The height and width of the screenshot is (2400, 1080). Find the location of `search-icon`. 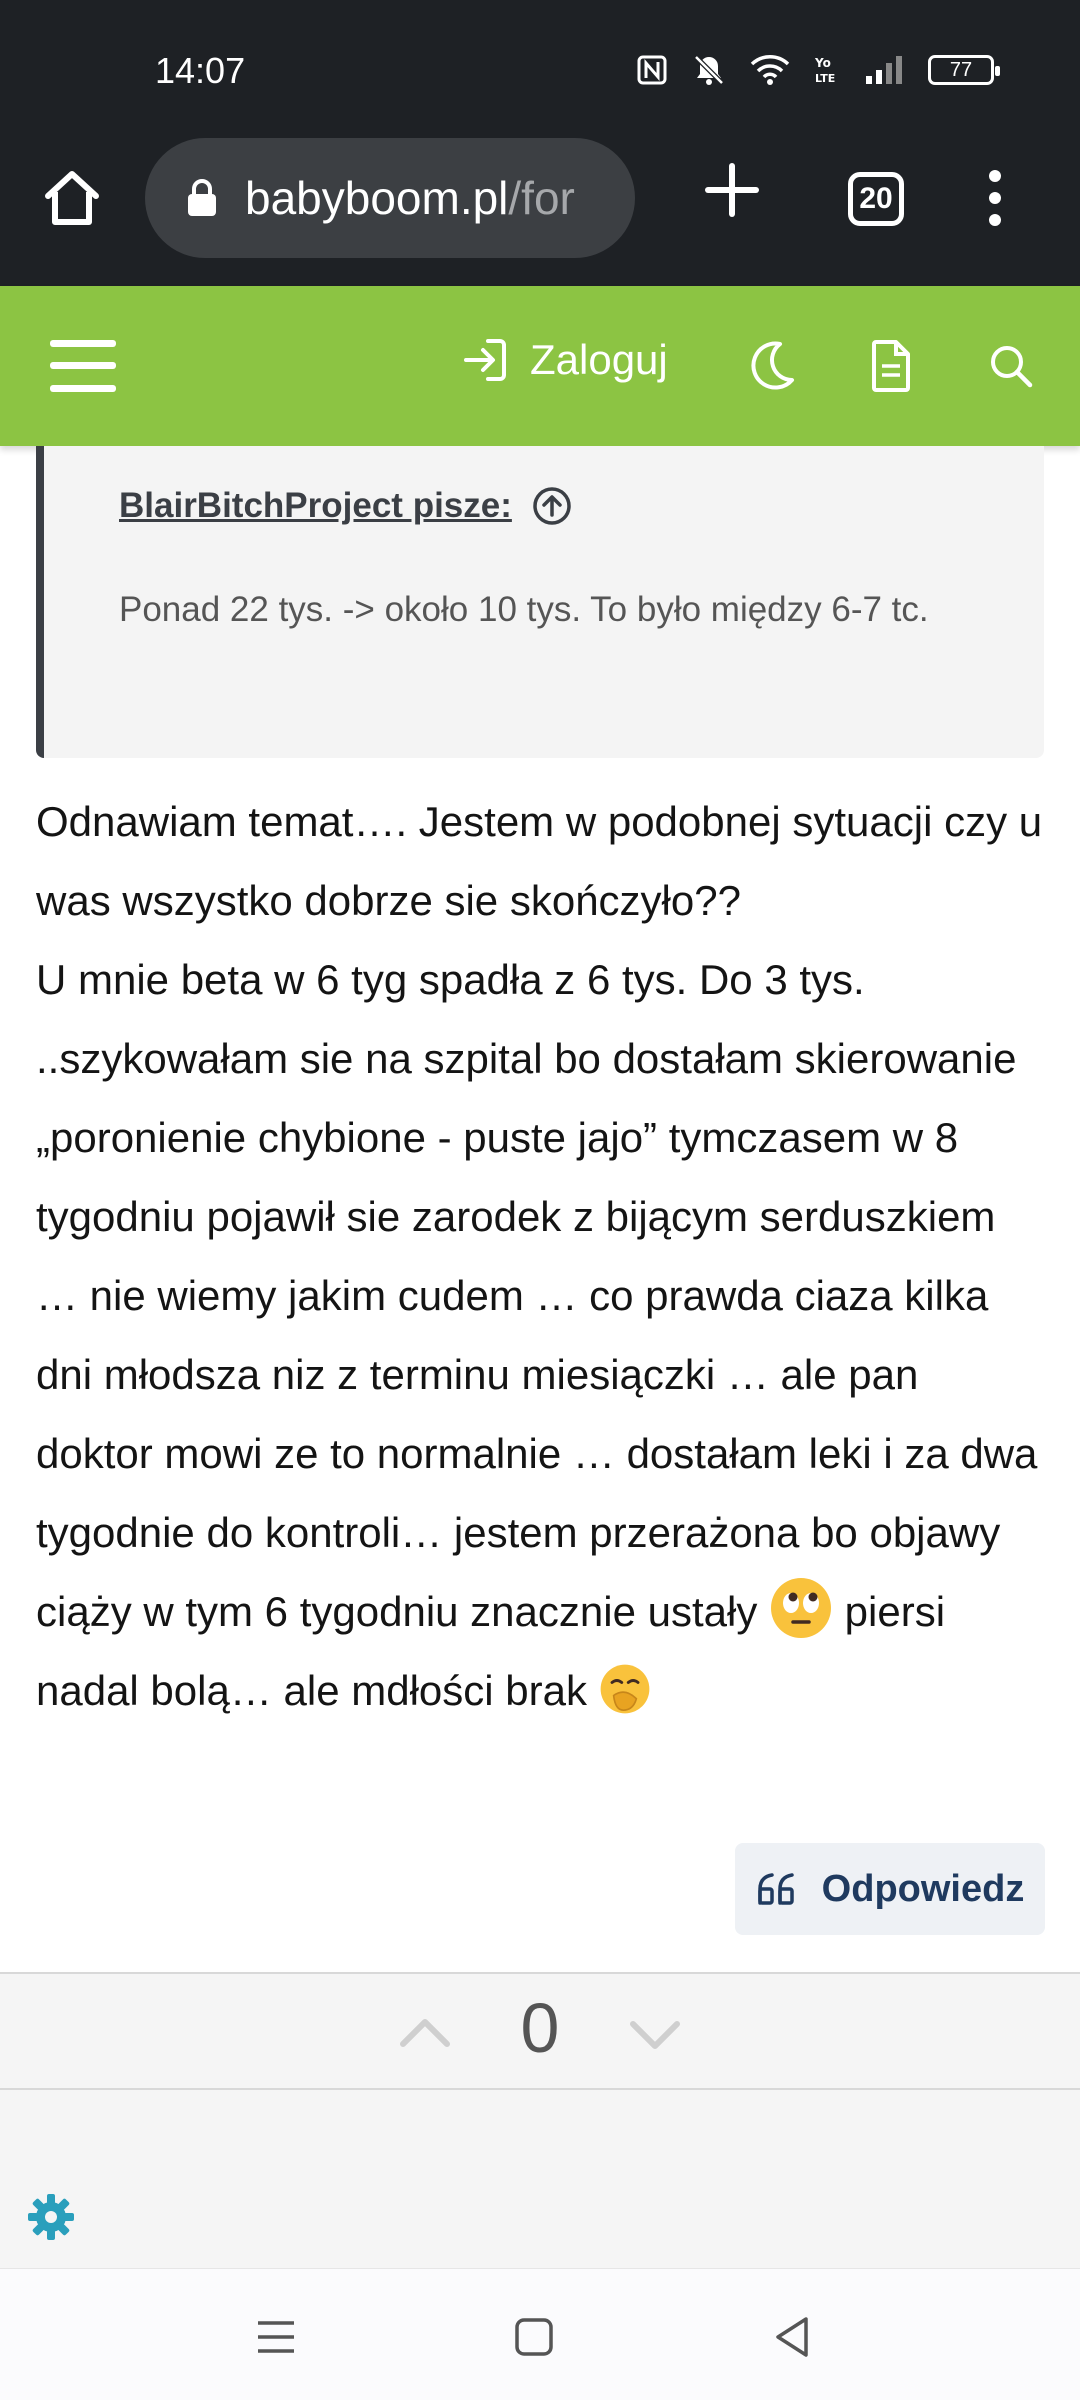

search-icon is located at coordinates (1012, 367).